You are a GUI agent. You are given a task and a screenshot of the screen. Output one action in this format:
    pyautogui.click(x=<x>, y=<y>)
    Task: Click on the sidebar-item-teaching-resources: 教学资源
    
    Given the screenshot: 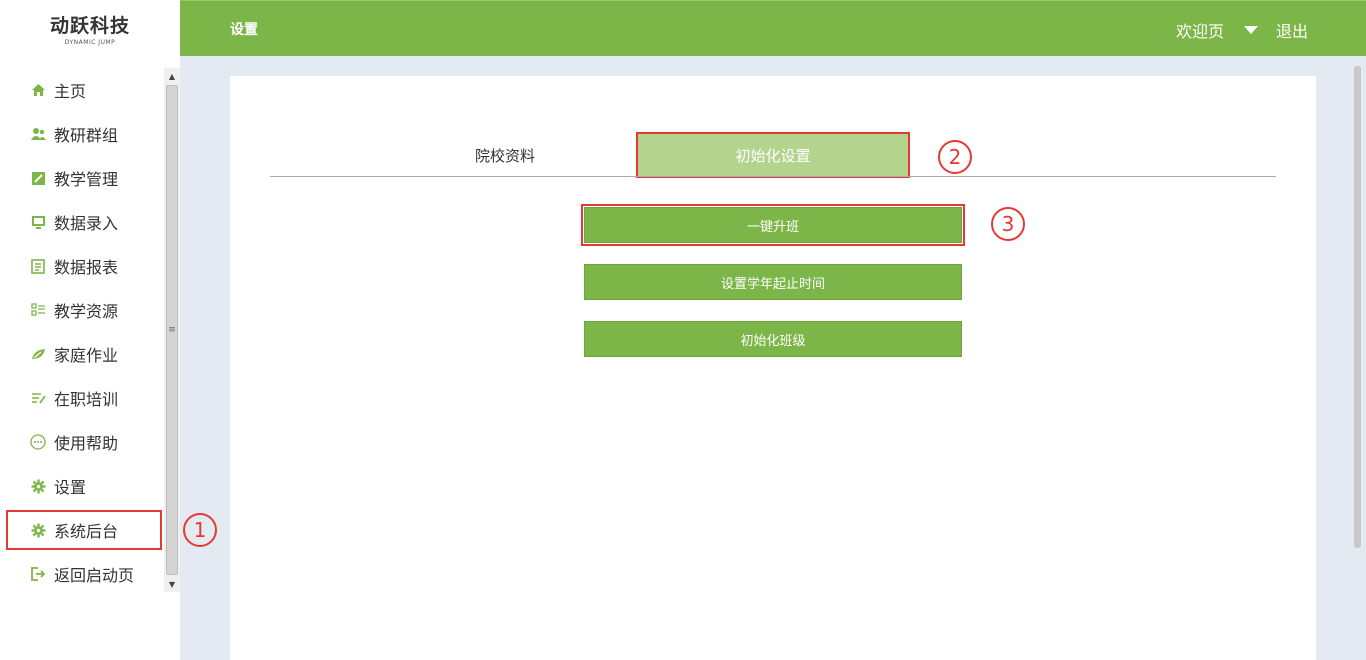 What is the action you would take?
    pyautogui.click(x=82, y=310)
    